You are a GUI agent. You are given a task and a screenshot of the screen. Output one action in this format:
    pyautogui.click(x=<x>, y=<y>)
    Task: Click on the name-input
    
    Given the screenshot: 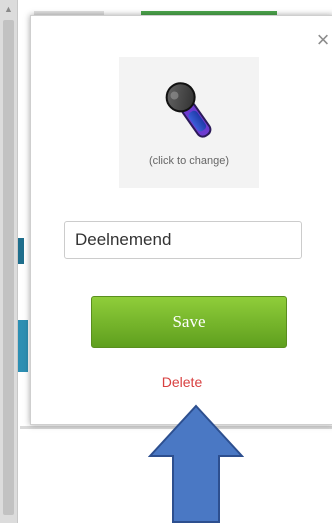 What is the action you would take?
    pyautogui.click(x=183, y=240)
    